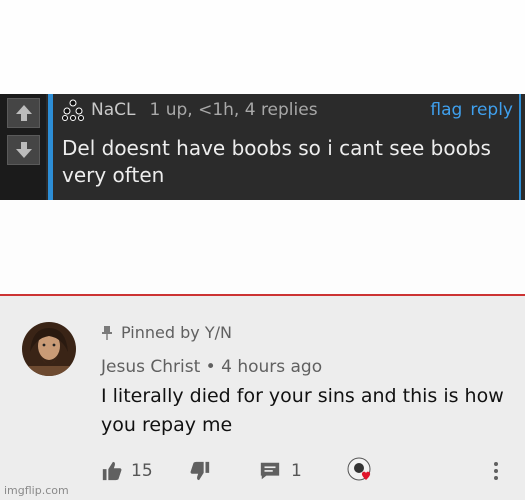 The width and height of the screenshot is (525, 500). I want to click on author-avatar, so click(49, 349).